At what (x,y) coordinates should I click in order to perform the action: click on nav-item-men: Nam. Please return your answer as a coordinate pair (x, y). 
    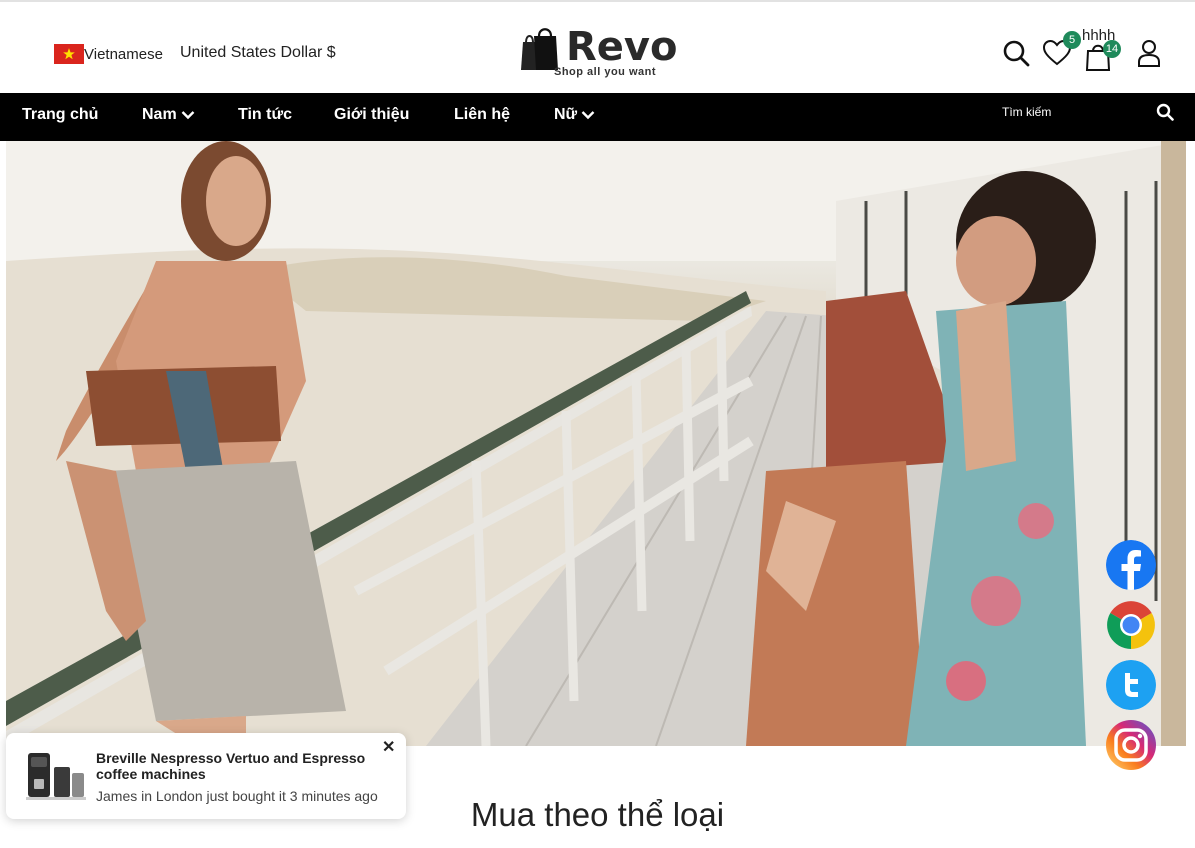
    Looking at the image, I should click on (168, 115).